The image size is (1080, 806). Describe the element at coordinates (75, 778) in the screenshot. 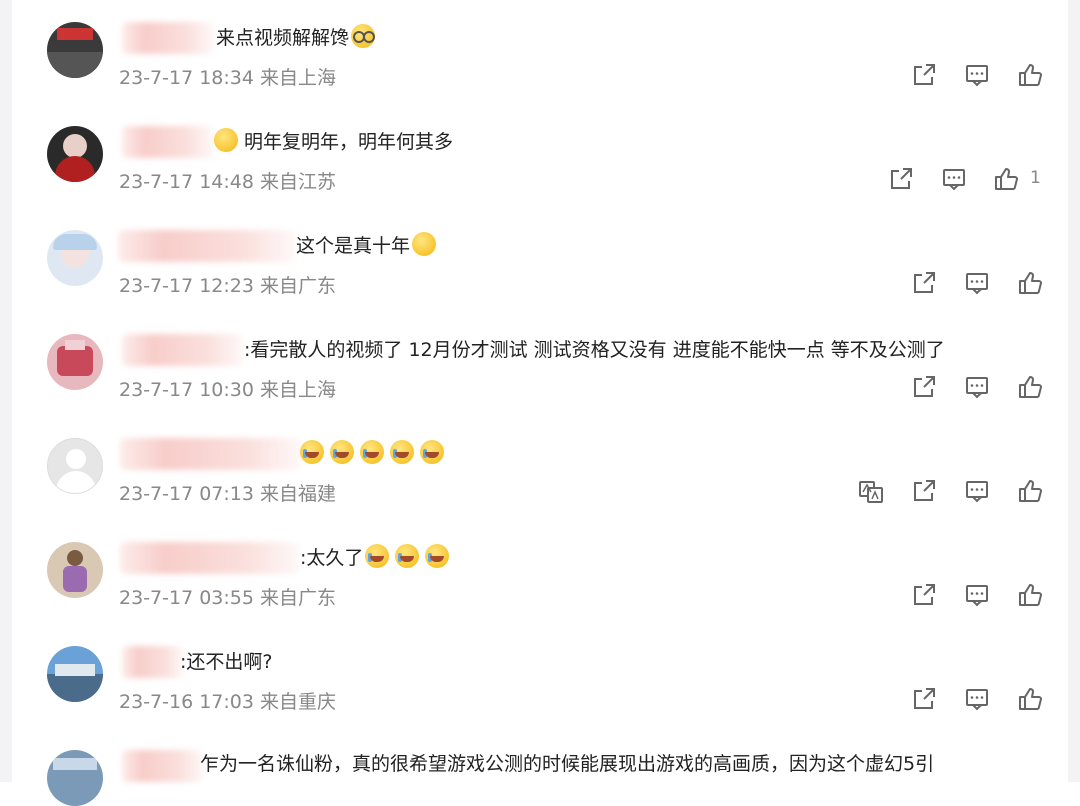

I see `user-avatar` at that location.